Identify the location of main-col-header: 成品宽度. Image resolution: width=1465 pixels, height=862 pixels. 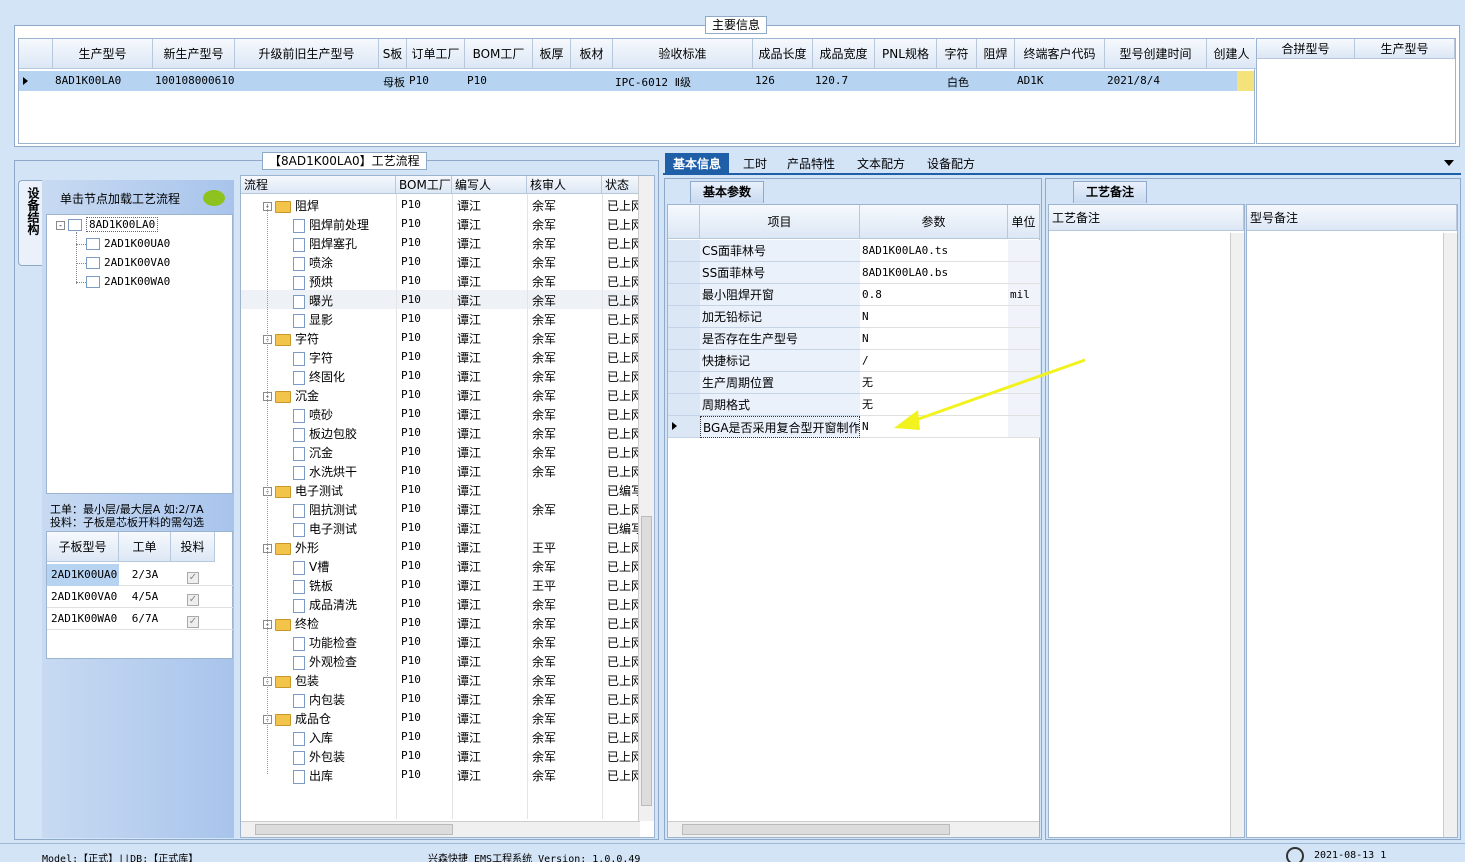
(844, 54).